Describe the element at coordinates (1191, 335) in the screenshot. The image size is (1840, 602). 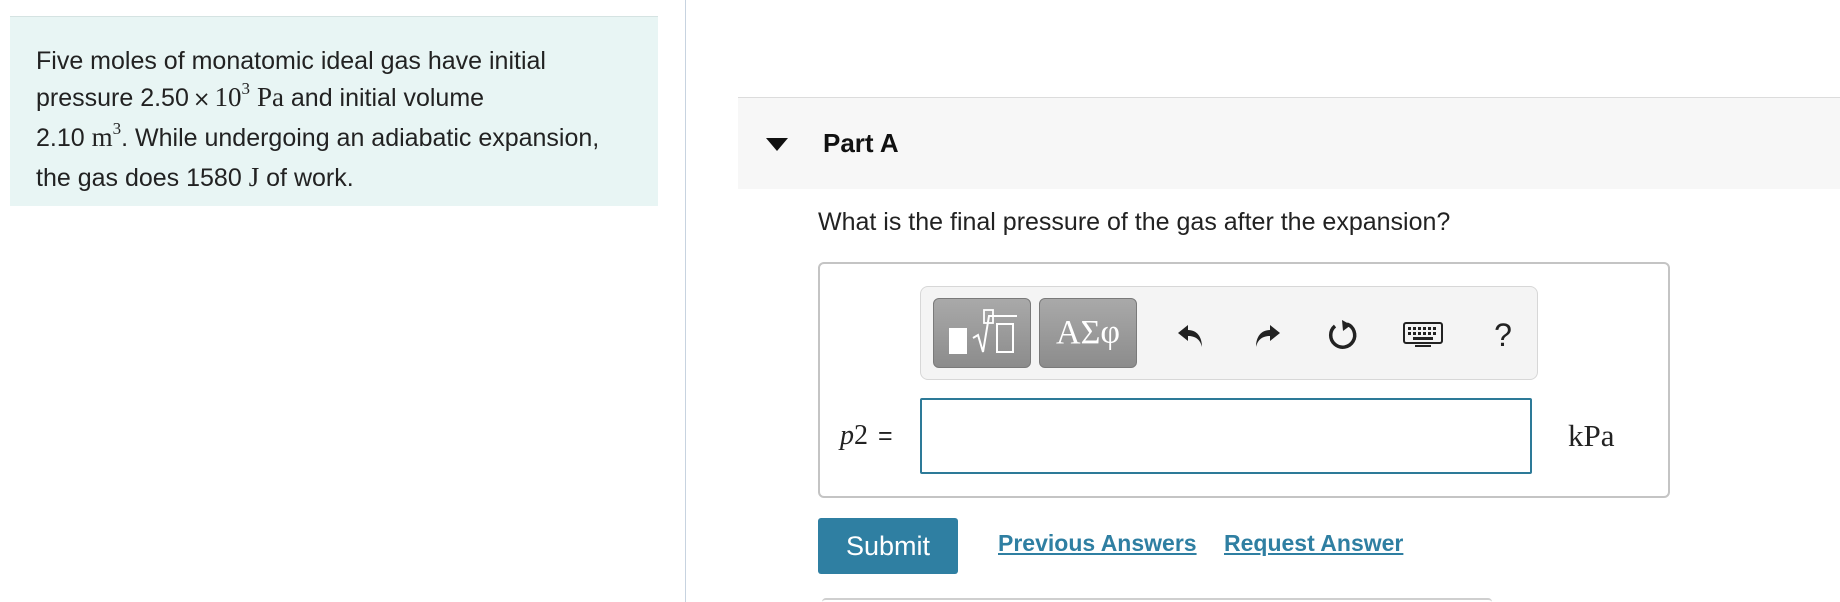
I see `undo-icon` at that location.